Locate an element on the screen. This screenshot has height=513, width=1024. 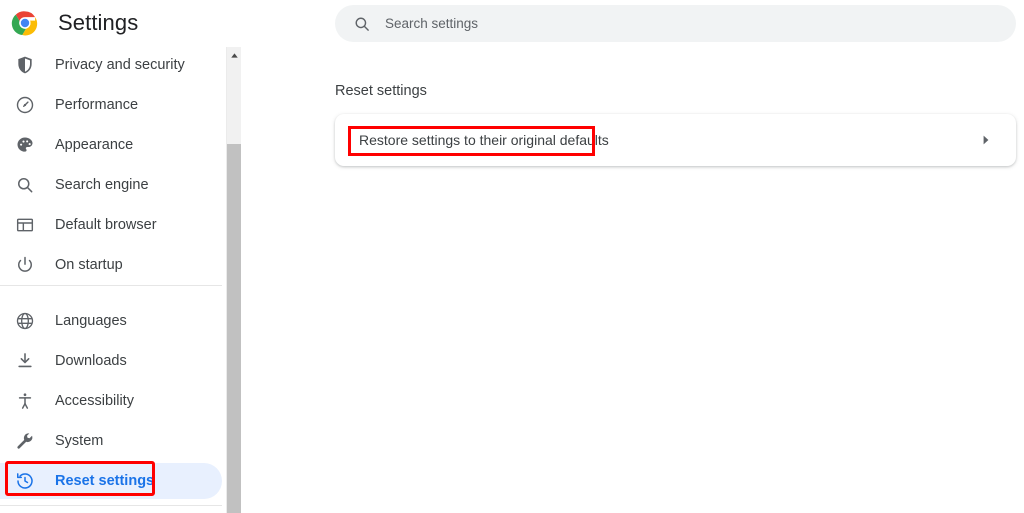
sidebar-item-label: Performance is located at coordinates (97, 105).